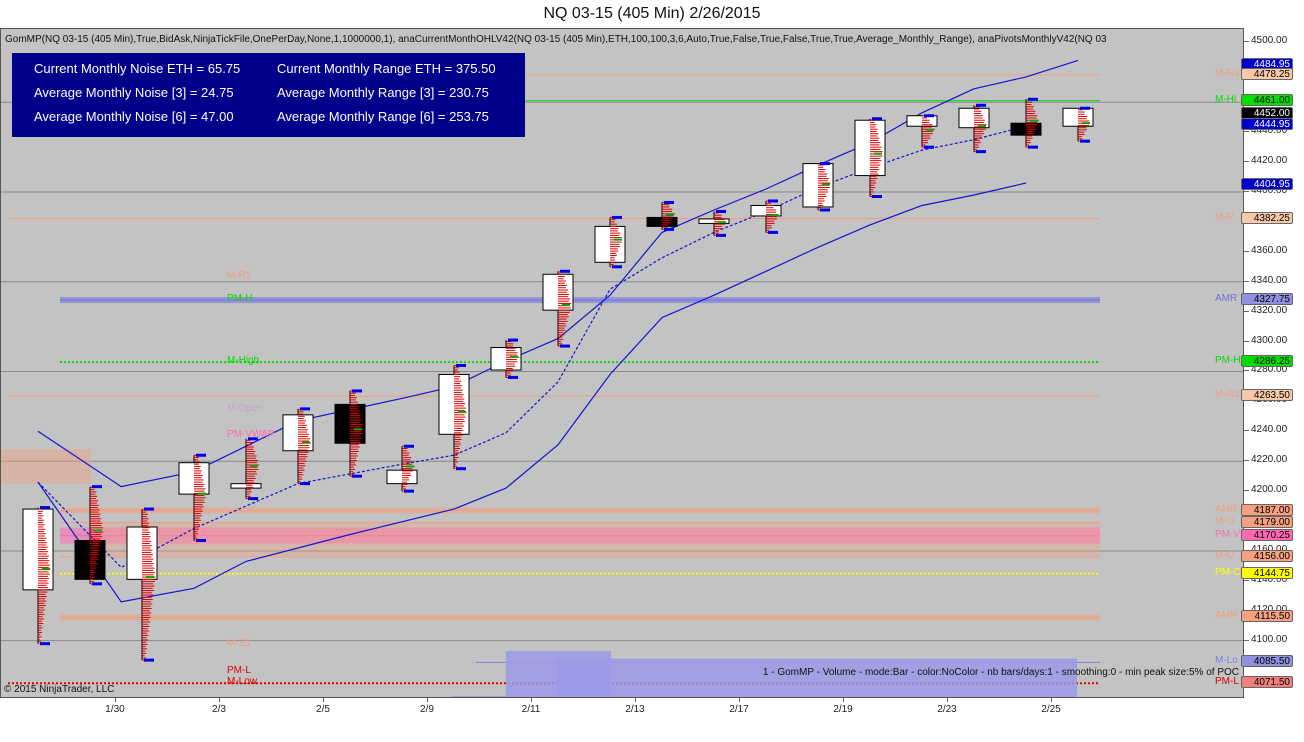  What do you see at coordinates (383, 92) in the screenshot?
I see `range-average-3: Average Monthly Range [3] = 230.75` at bounding box center [383, 92].